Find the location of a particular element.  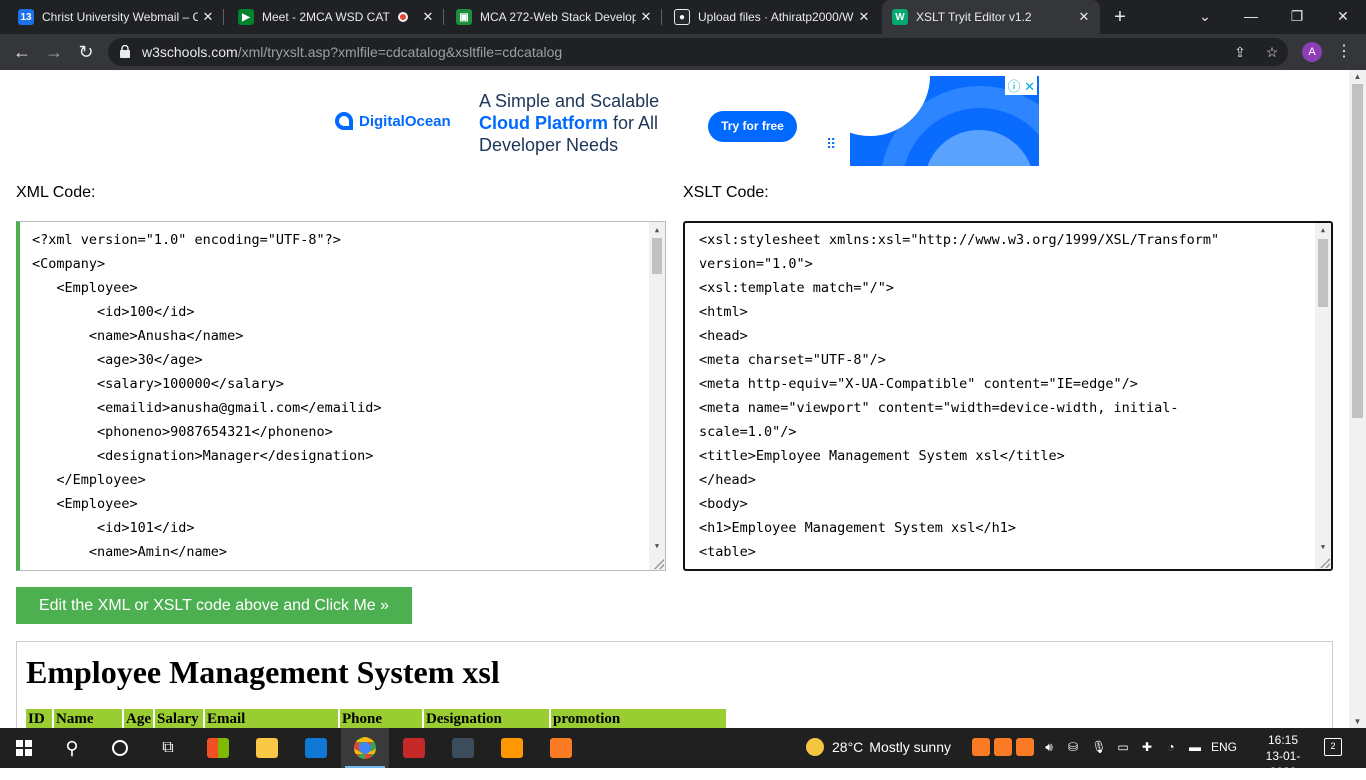

store-tile is located at coordinates (218, 748).